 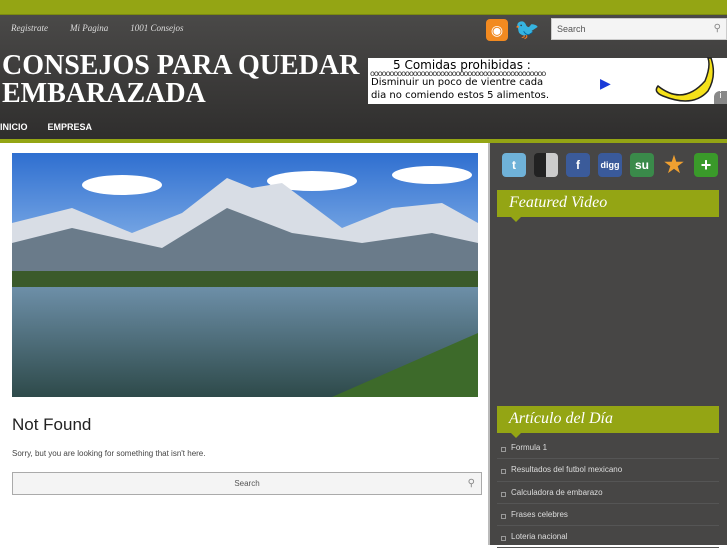 What do you see at coordinates (363, 7) in the screenshot?
I see `top-accent-bar` at bounding box center [363, 7].